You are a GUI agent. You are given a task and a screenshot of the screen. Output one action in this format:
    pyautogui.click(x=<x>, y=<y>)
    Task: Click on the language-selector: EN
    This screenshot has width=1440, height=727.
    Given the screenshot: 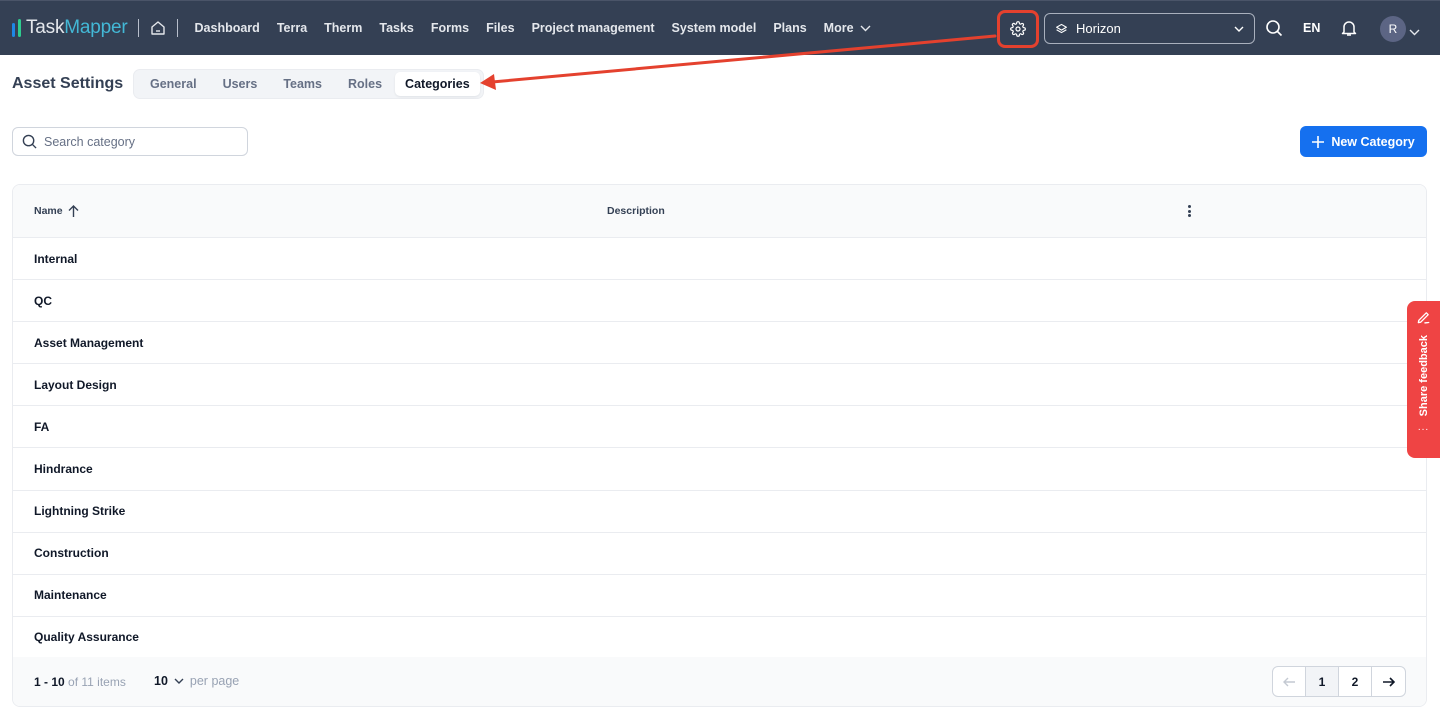 What is the action you would take?
    pyautogui.click(x=1311, y=28)
    